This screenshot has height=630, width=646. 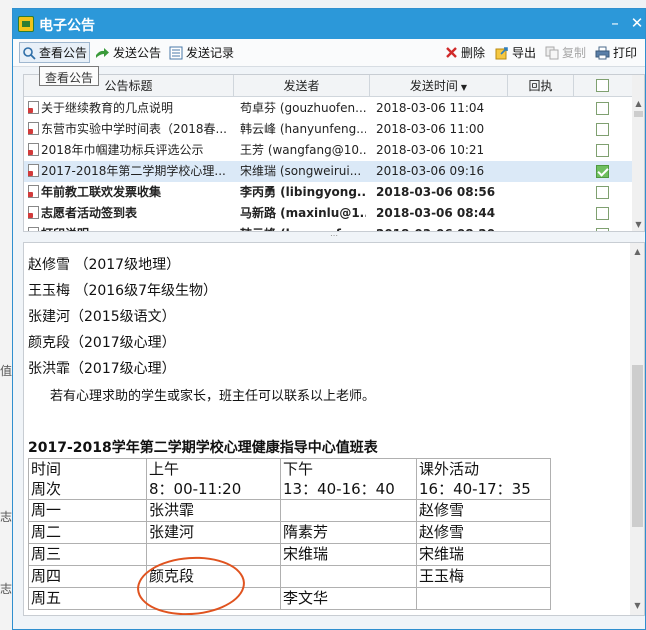 What do you see at coordinates (451, 52) in the screenshot?
I see `delete-x-icon` at bounding box center [451, 52].